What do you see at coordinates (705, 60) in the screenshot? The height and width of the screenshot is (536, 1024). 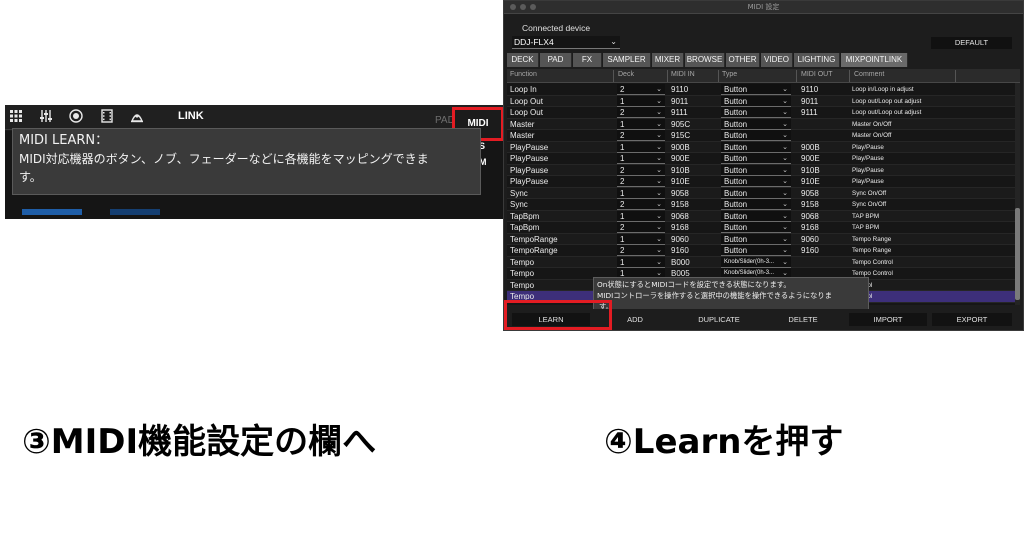 I see `tab-browse: BROWSE` at bounding box center [705, 60].